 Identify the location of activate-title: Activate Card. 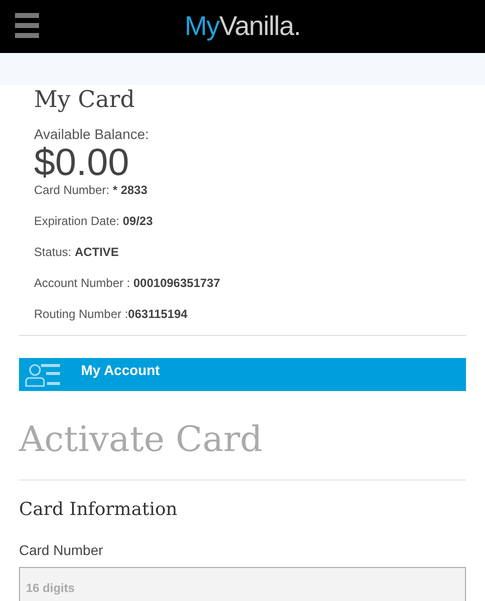
(141, 440).